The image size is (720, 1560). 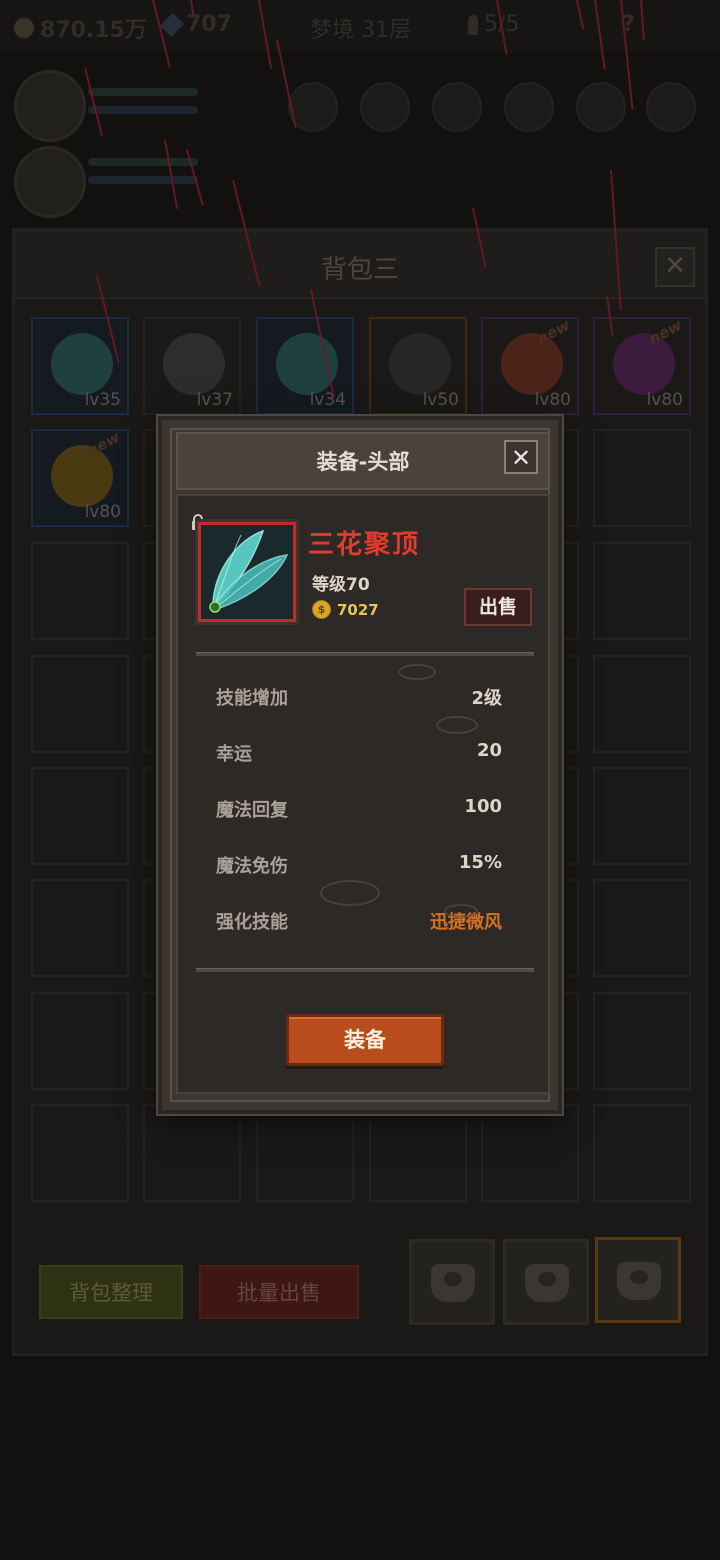 What do you see at coordinates (364, 545) in the screenshot?
I see `item-name: 三花聚顶` at bounding box center [364, 545].